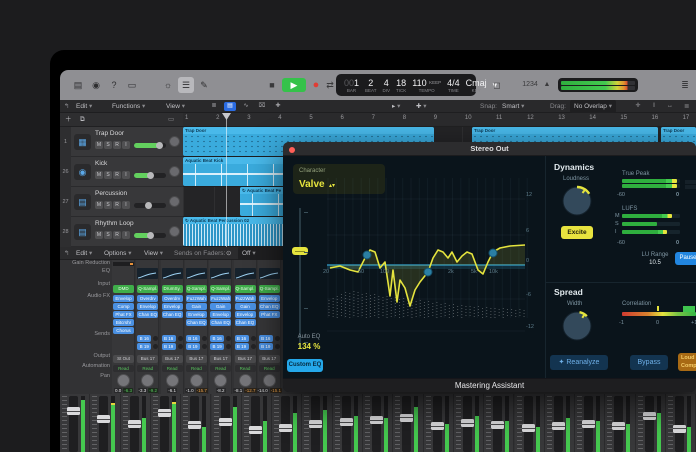  Describe the element at coordinates (96, 85) in the screenshot. I see `connections-icon: ◉` at that location.